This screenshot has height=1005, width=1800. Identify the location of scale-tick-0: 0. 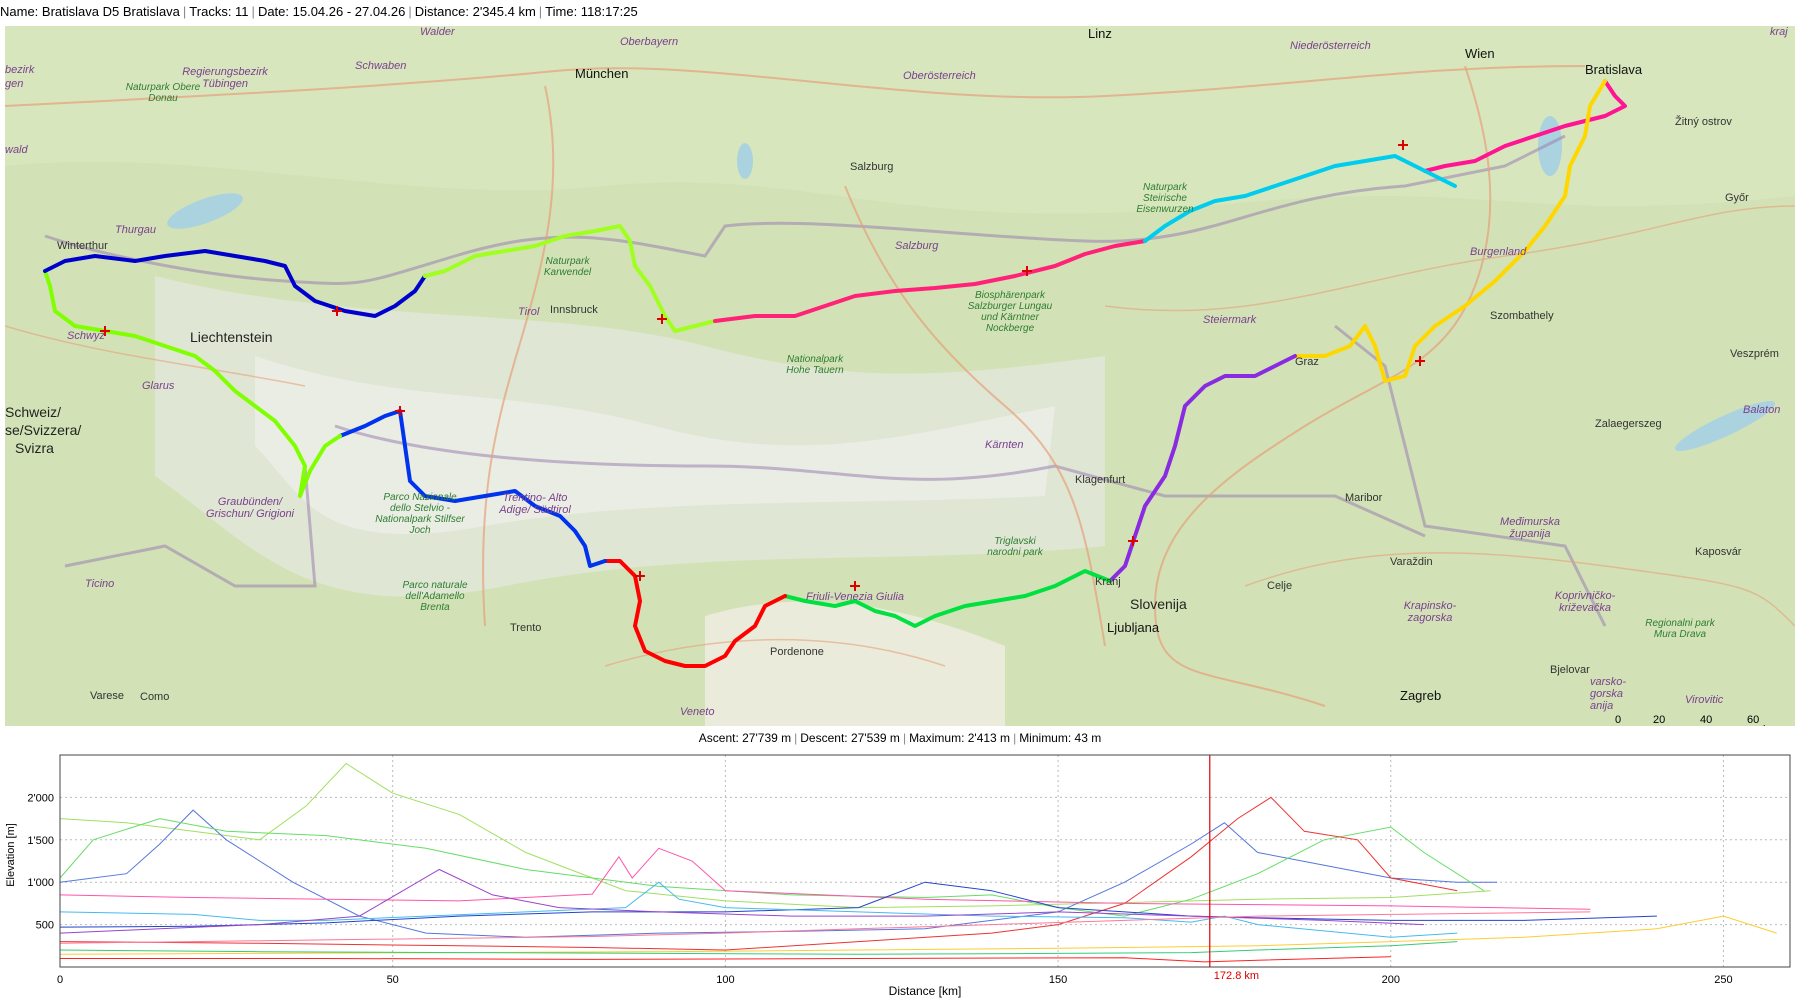
(1618, 720).